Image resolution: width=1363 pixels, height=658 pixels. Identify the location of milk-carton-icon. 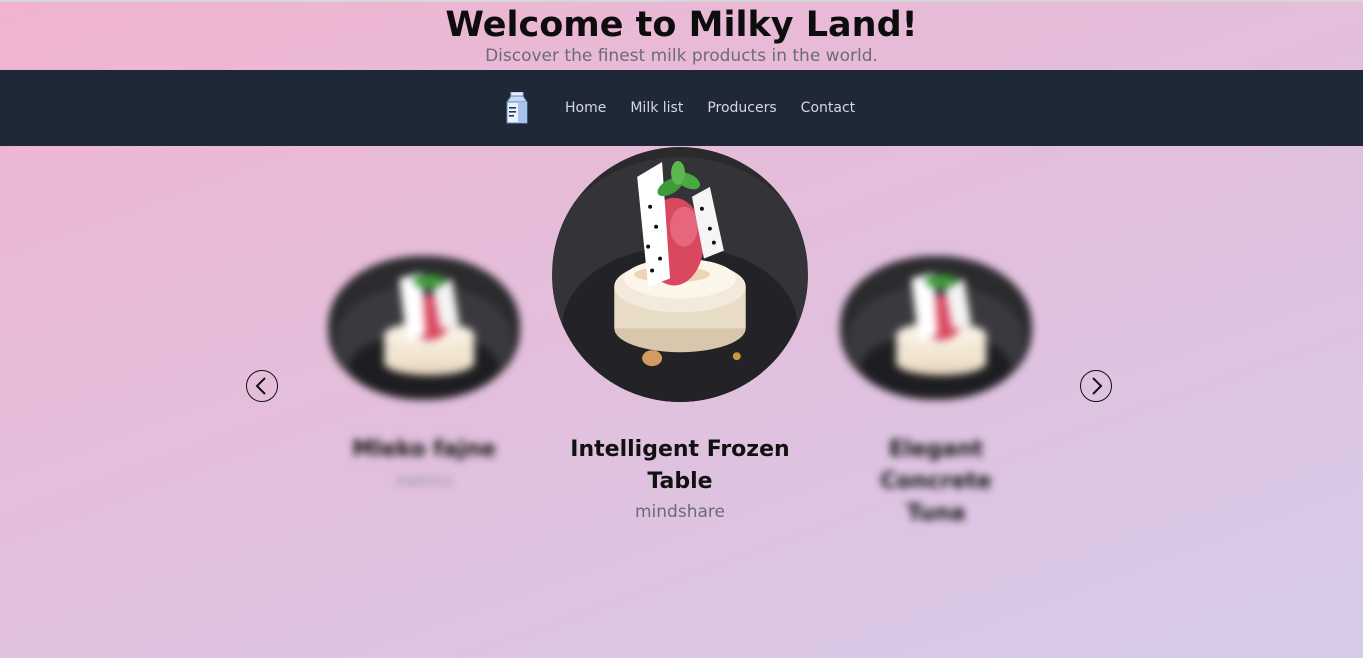
(517, 107).